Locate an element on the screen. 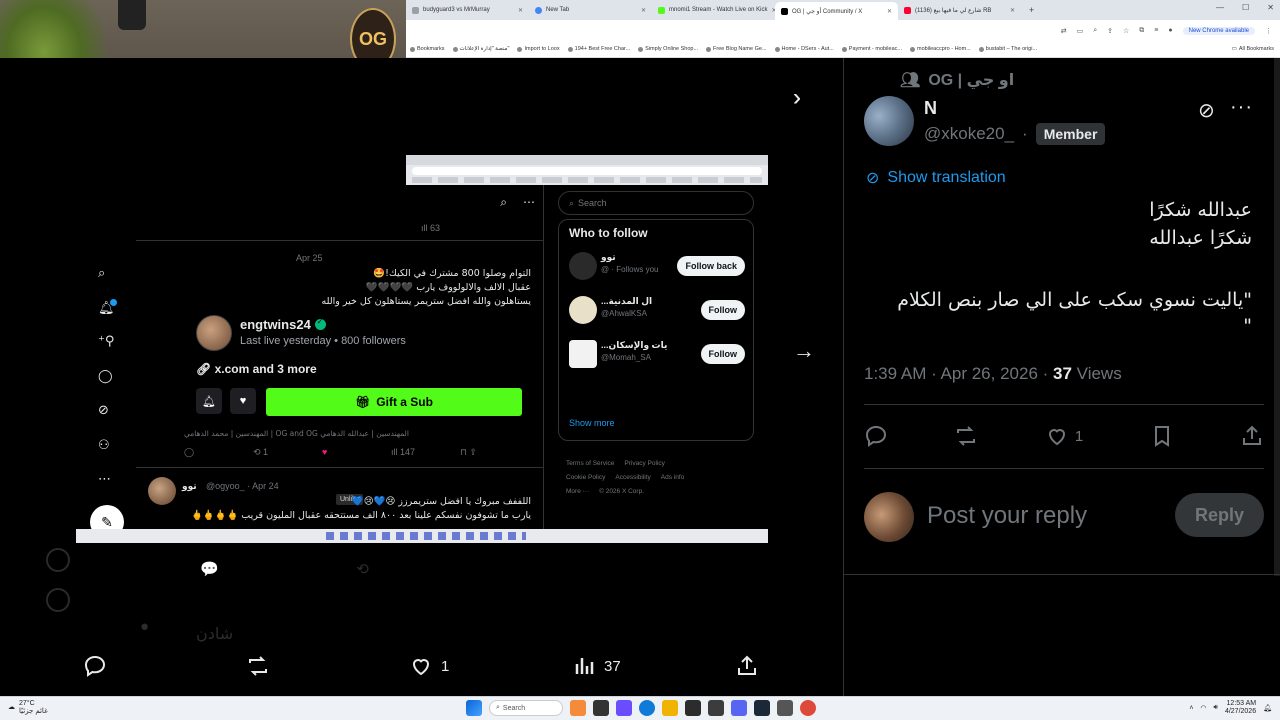  cast-media-icon: ≡ is located at coordinates (1156, 30).